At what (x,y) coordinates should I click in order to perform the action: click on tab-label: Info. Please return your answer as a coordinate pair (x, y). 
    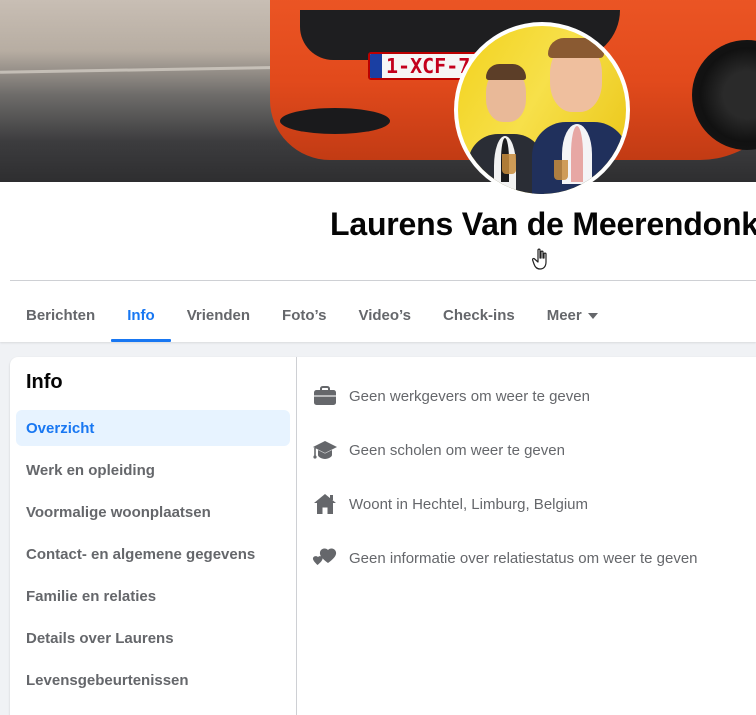
    Looking at the image, I should click on (141, 315).